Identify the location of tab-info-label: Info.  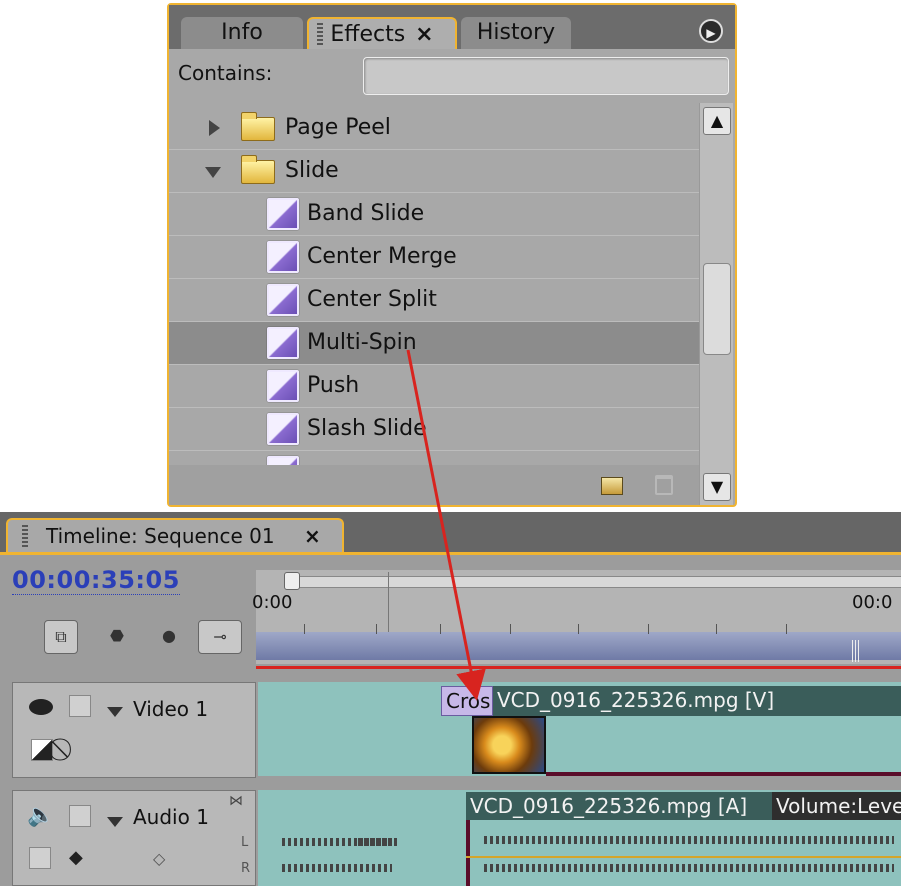
(242, 32).